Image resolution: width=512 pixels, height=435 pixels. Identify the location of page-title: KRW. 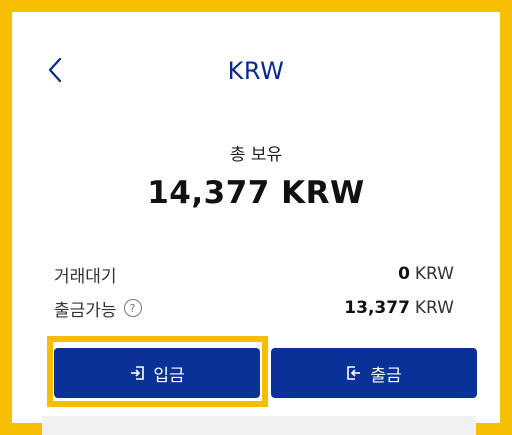
(256, 71).